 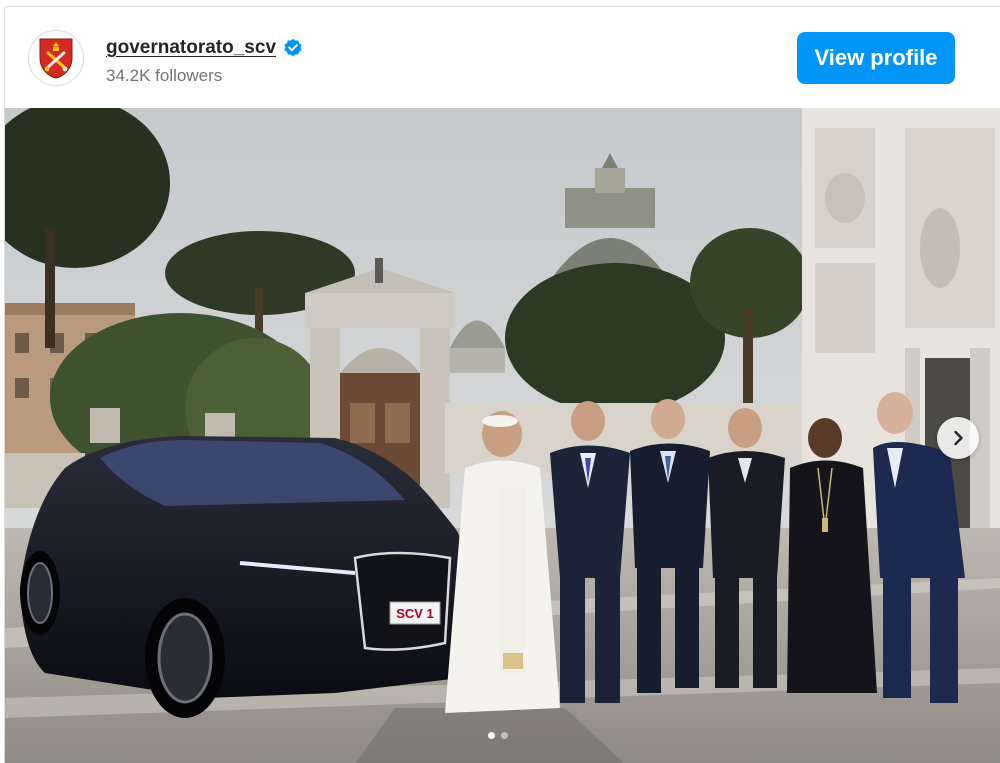 I want to click on next-slide-button, so click(x=958, y=438).